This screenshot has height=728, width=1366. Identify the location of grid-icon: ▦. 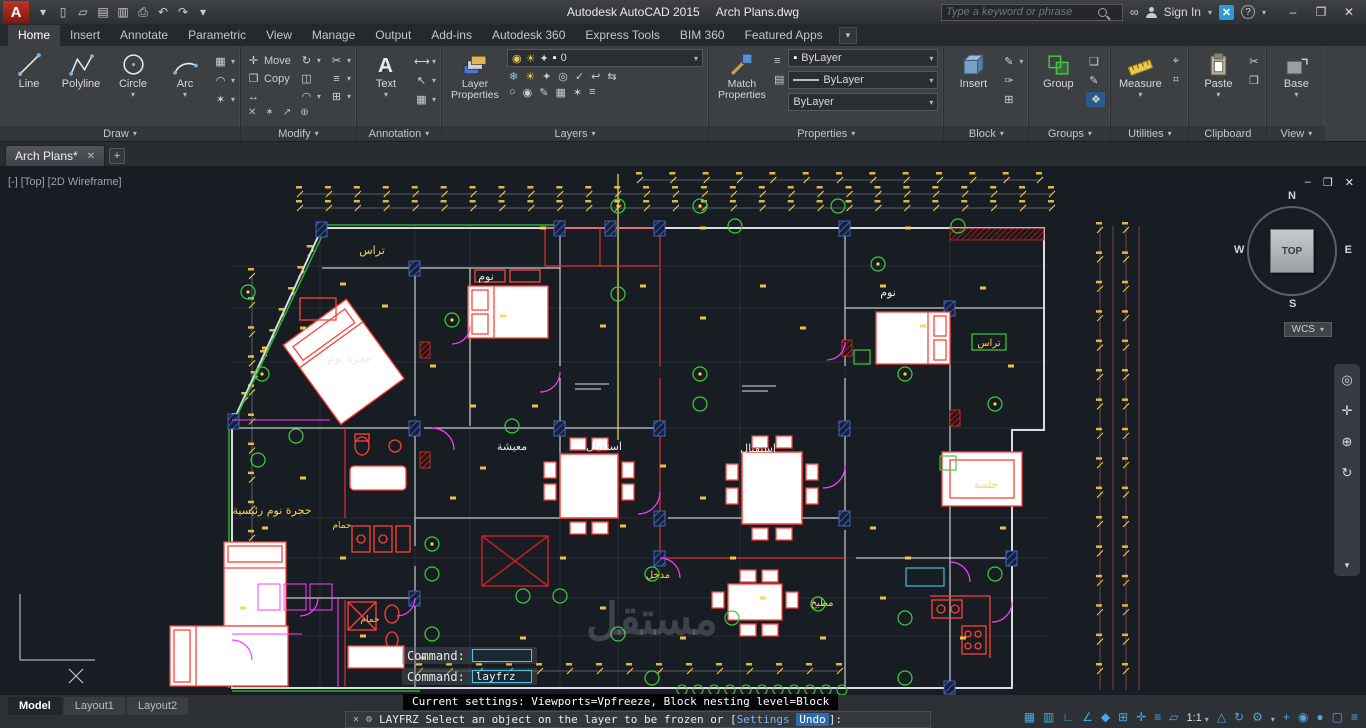
(1029, 717).